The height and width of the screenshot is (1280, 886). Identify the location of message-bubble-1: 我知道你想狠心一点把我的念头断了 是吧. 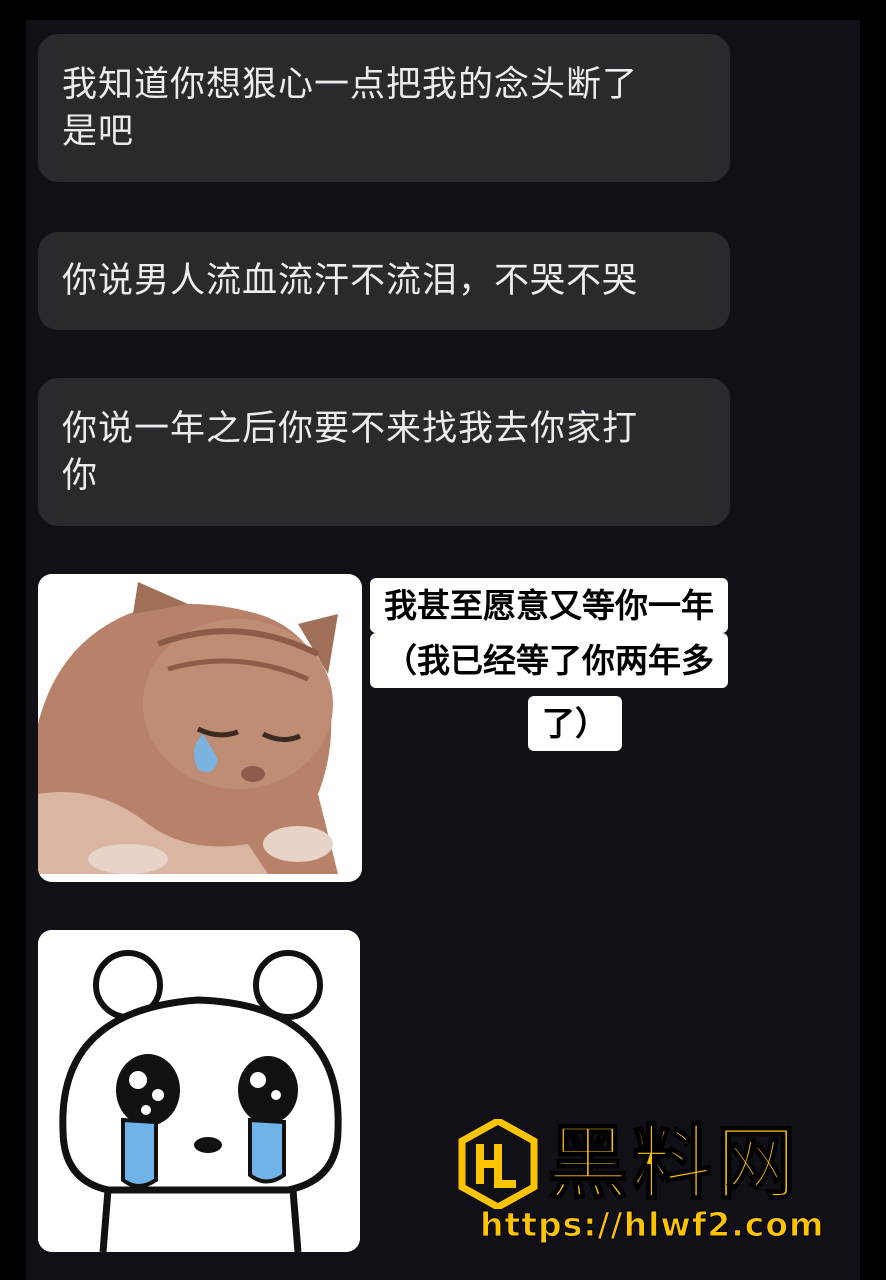
(384, 108).